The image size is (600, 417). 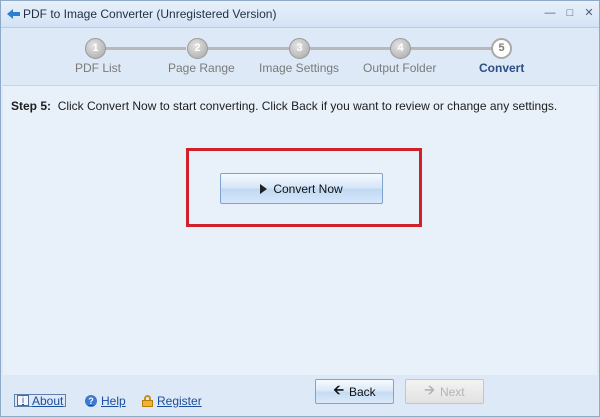 I want to click on step-3-label: Image Settings, so click(x=299, y=68).